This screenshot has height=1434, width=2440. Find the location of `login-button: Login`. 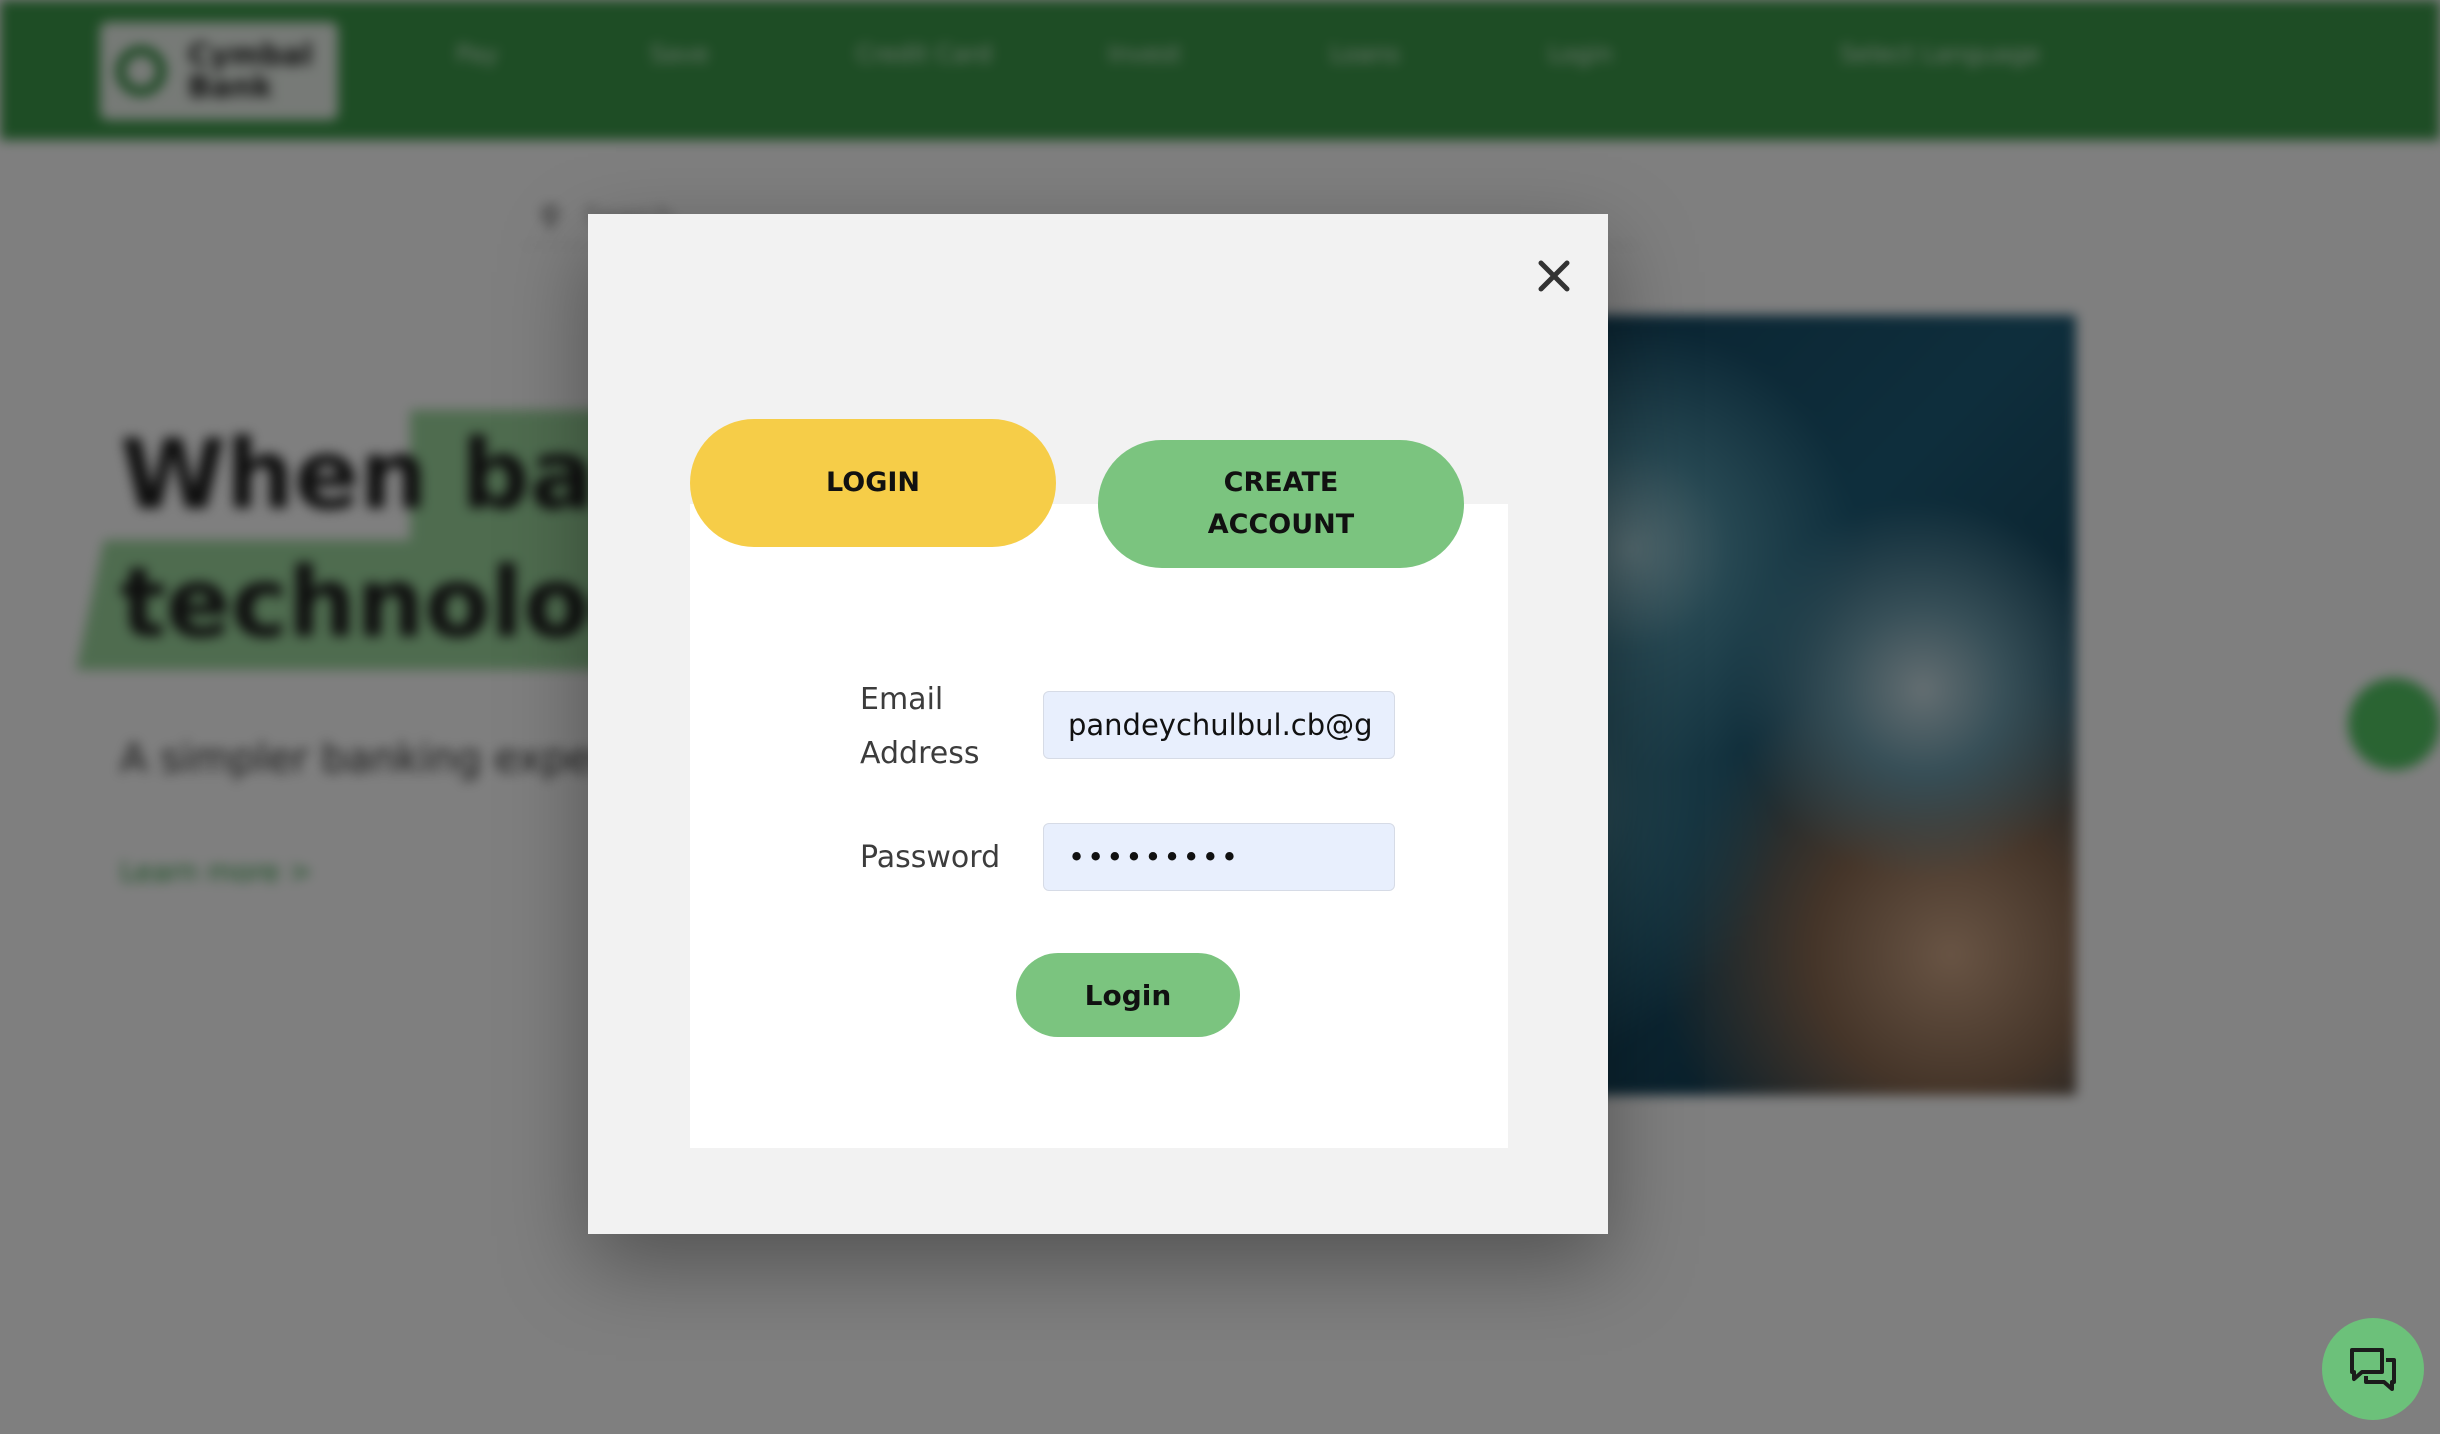

login-button: Login is located at coordinates (1128, 995).